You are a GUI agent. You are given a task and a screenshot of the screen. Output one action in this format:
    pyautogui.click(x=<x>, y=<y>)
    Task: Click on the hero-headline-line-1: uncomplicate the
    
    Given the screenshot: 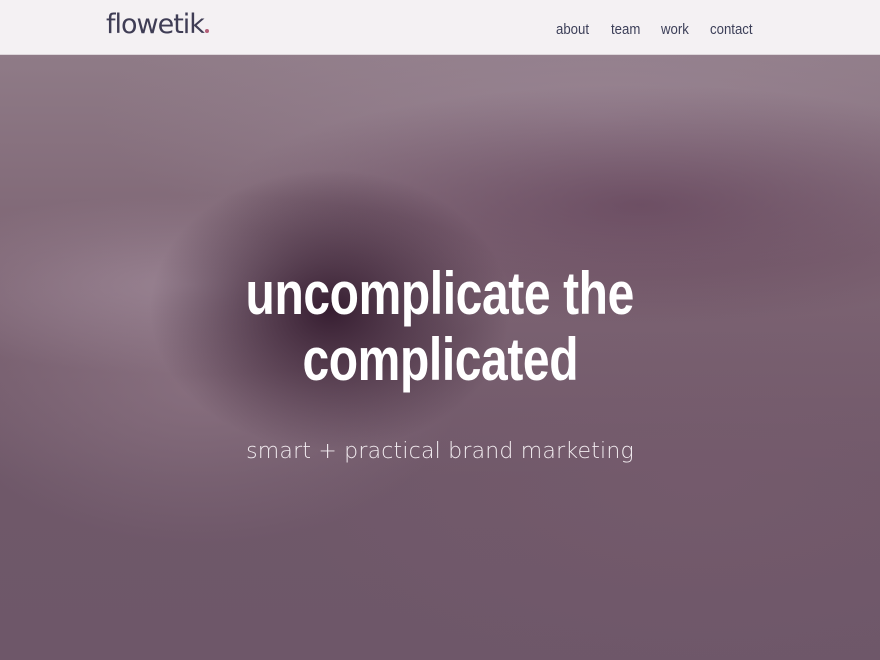 What is the action you would take?
    pyautogui.click(x=440, y=293)
    